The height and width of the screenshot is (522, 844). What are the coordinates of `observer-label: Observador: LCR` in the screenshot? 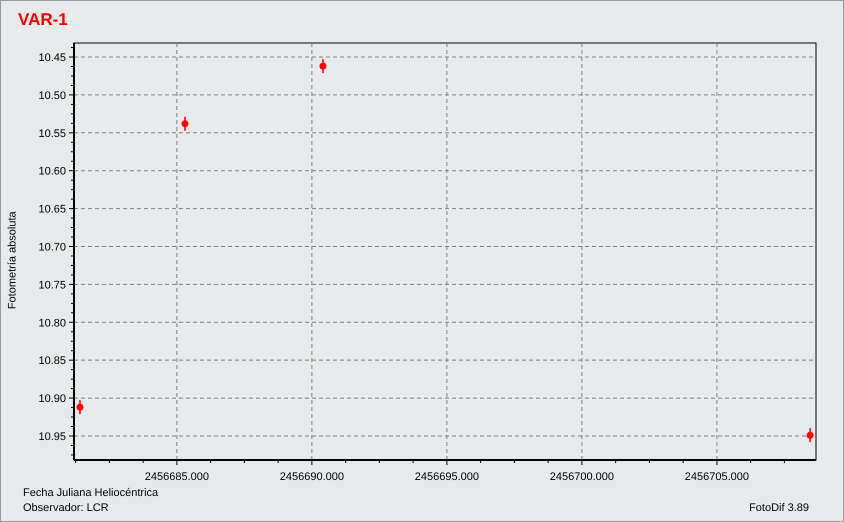 It's located at (66, 508).